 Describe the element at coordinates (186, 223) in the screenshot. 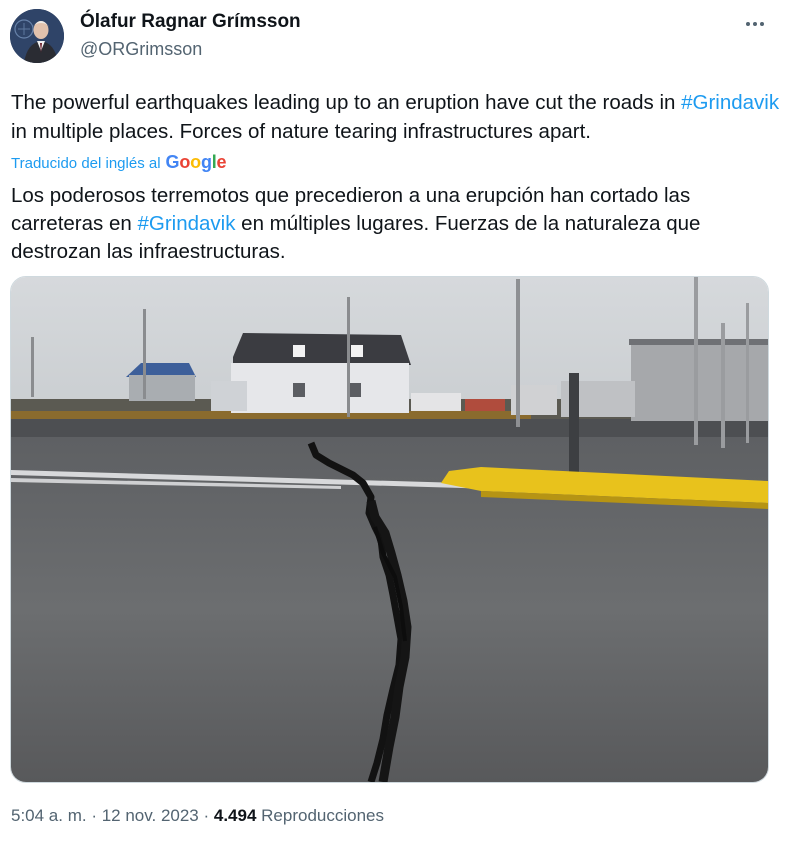

I see `hashtag-link-translated: #Grindavik` at that location.